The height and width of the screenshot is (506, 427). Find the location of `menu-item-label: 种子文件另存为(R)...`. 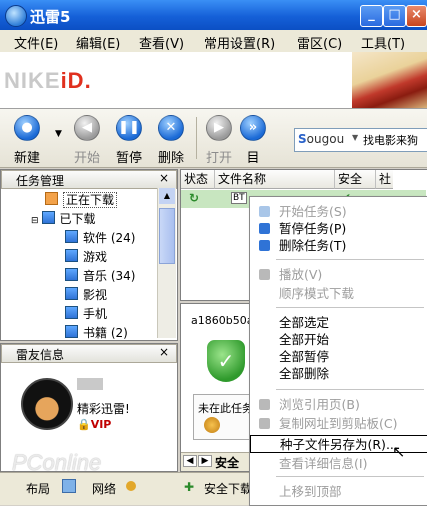

menu-item-label: 种子文件另存为(R)... is located at coordinates (339, 444).